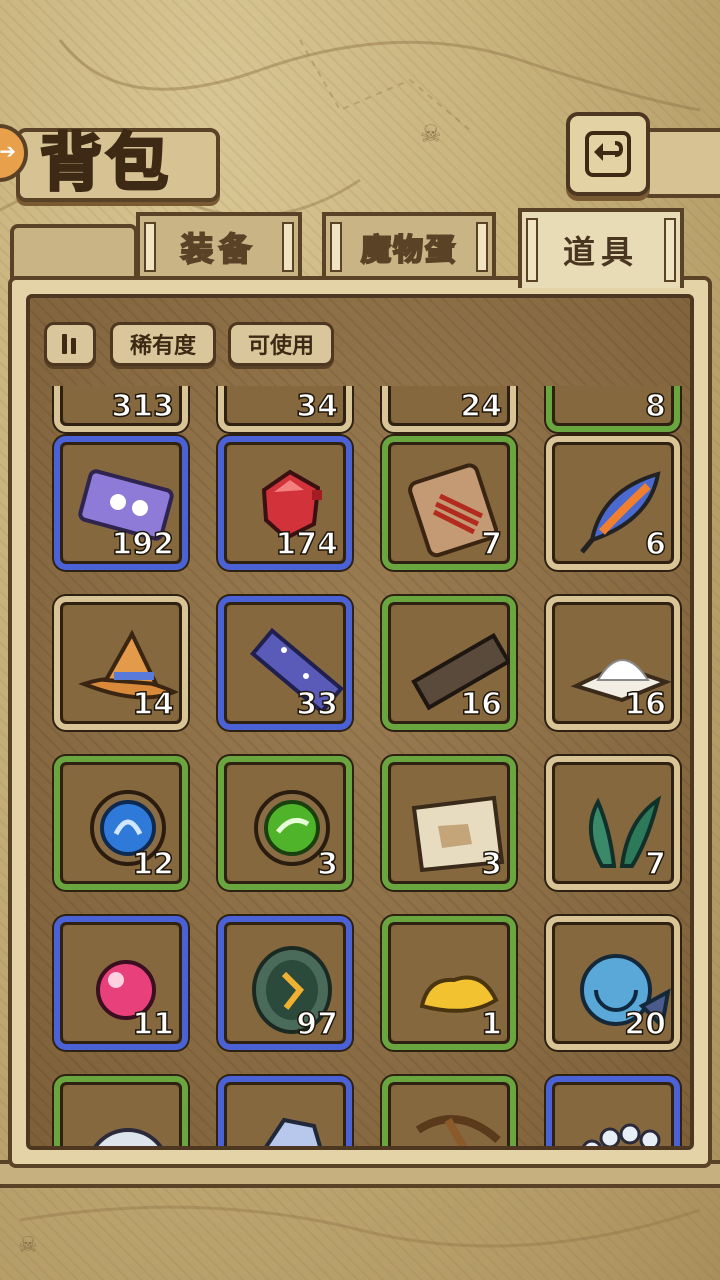  What do you see at coordinates (655, 406) in the screenshot?
I see `item-count: 8` at bounding box center [655, 406].